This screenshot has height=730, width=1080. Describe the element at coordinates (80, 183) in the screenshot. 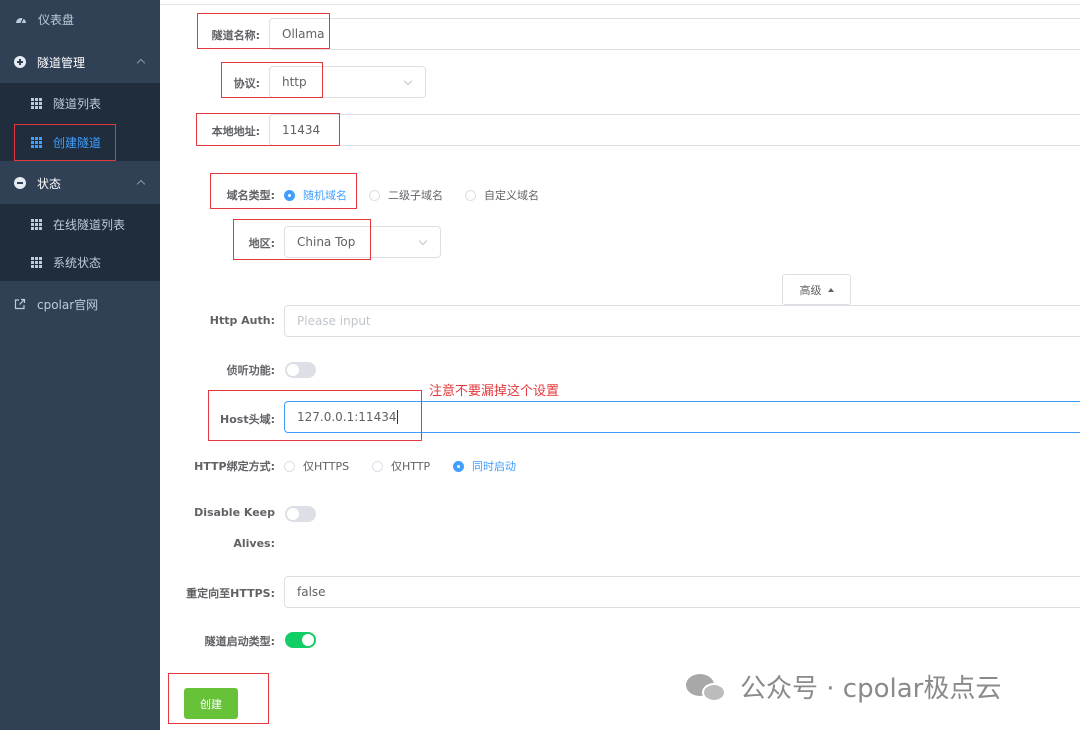

I see `sidebar-item-status: 状态` at that location.